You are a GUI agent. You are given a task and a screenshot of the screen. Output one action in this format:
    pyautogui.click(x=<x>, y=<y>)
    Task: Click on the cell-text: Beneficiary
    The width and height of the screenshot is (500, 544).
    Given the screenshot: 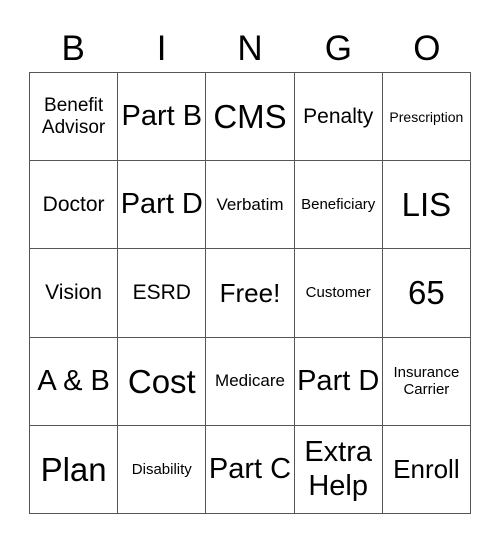 What is the action you would take?
    pyautogui.click(x=338, y=205)
    